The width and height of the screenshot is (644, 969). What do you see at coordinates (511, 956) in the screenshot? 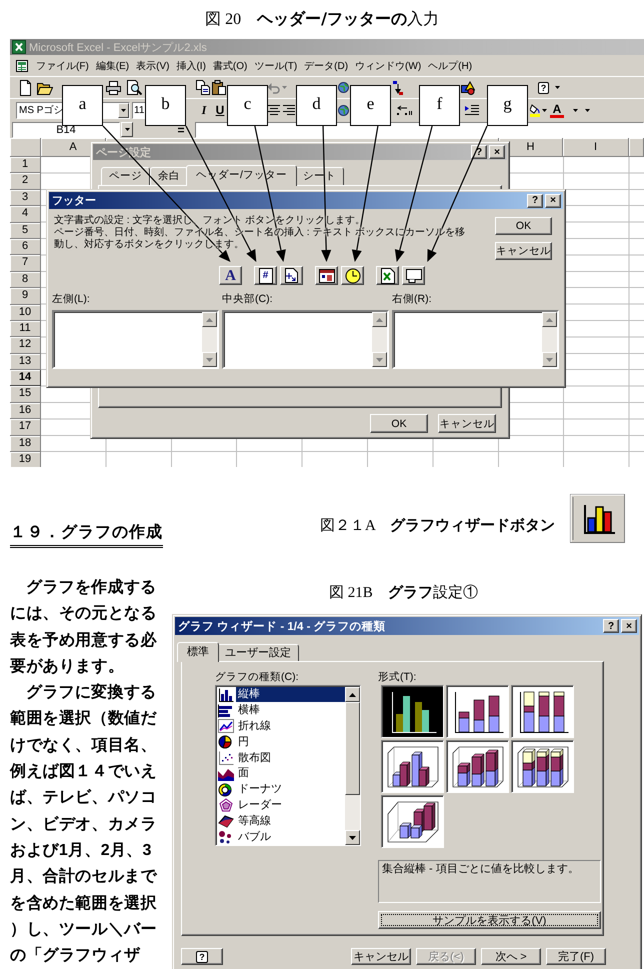
I see `next-button: 次へ >` at bounding box center [511, 956].